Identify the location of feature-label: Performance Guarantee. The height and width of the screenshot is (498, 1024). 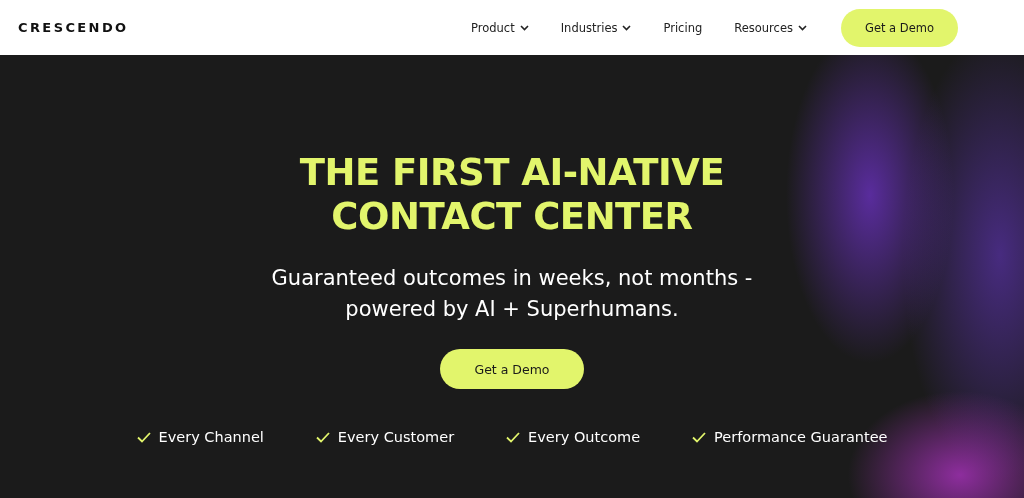
(801, 437).